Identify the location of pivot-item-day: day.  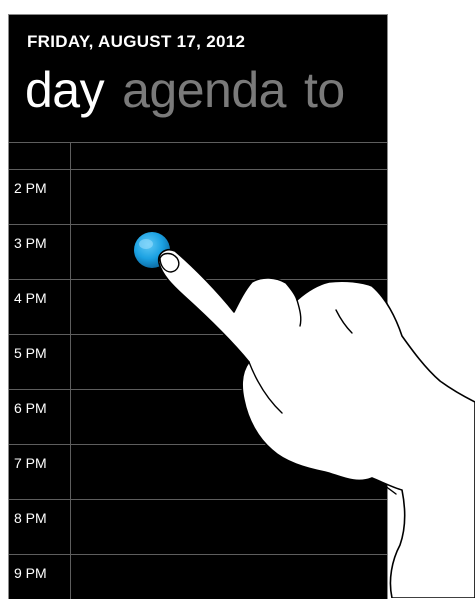
(65, 90).